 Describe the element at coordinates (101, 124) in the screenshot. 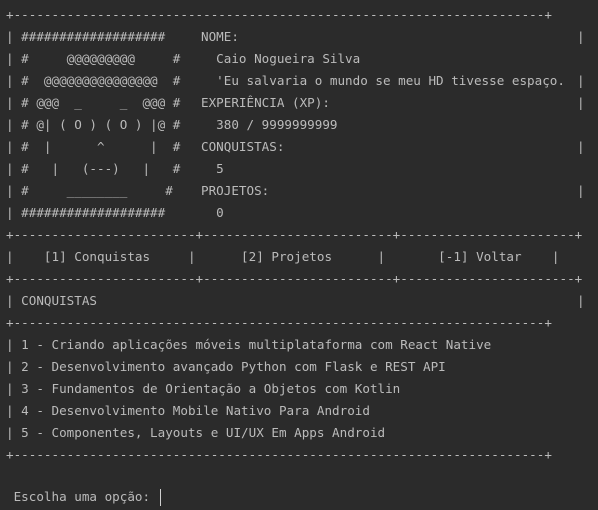

I see `ascii-art-line-5: | # @| ( O ) ( O ) |@ #` at that location.